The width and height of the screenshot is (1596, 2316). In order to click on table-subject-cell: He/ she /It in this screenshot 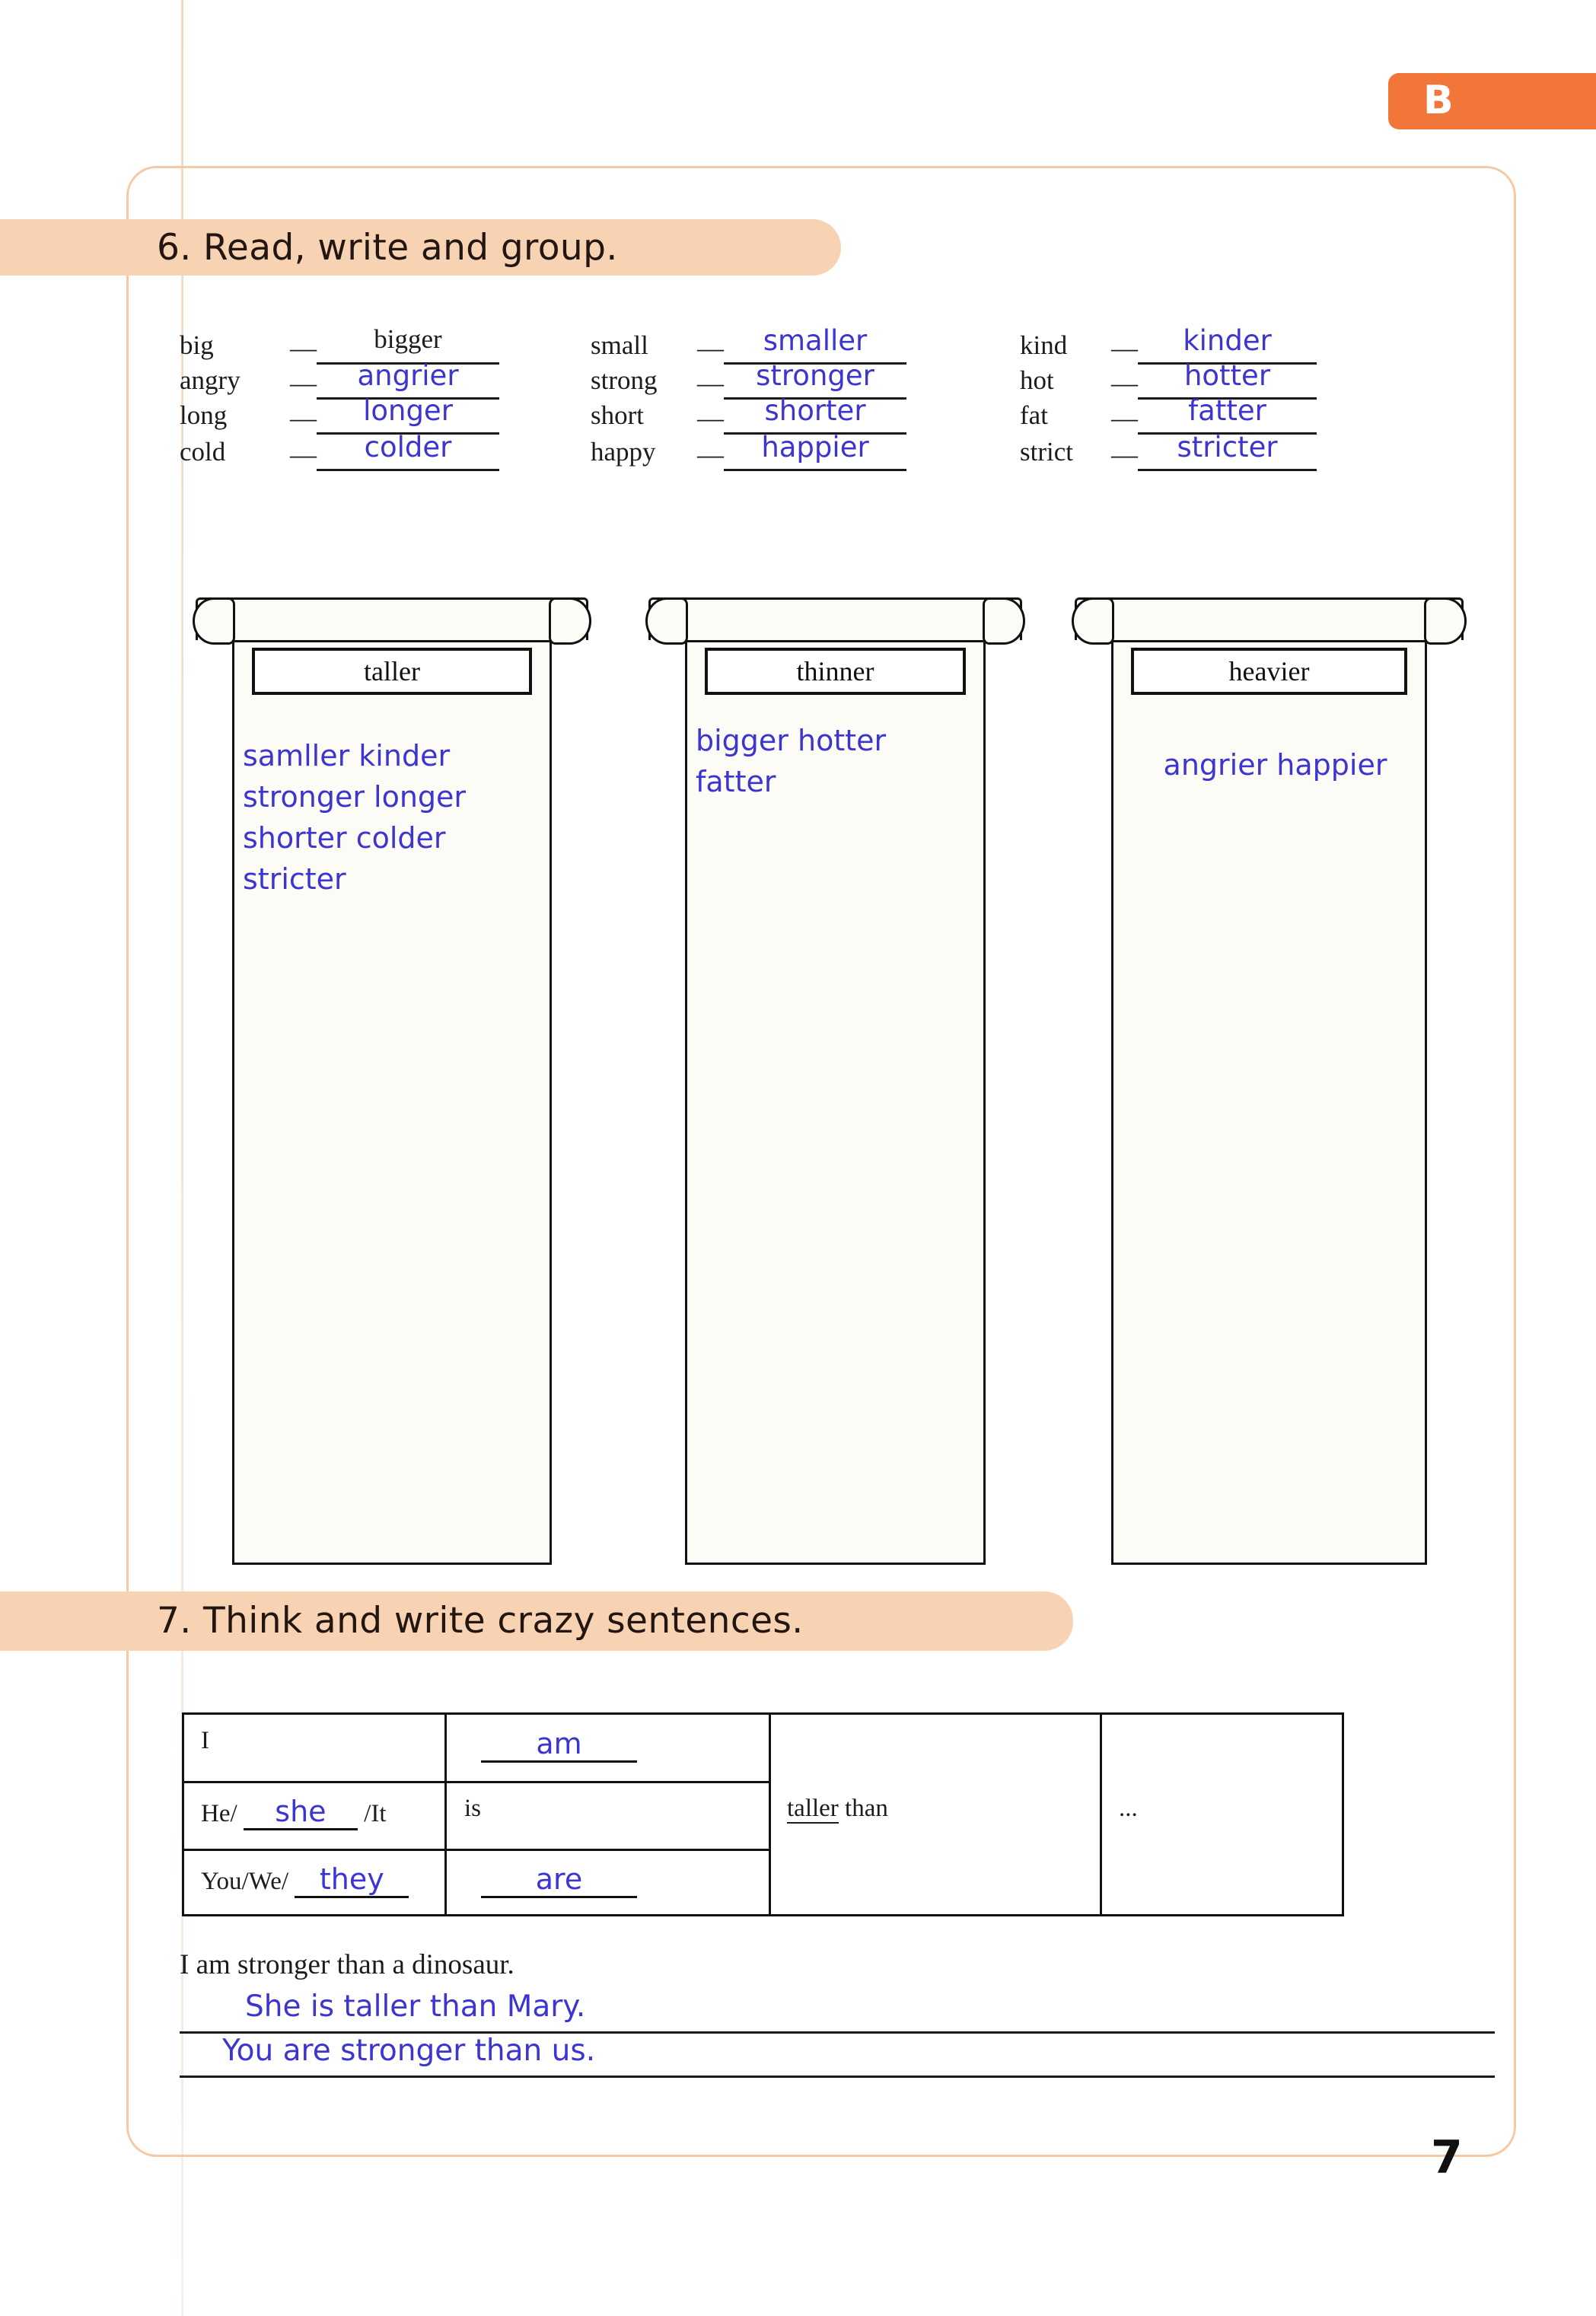, I will do `click(293, 1812)`.